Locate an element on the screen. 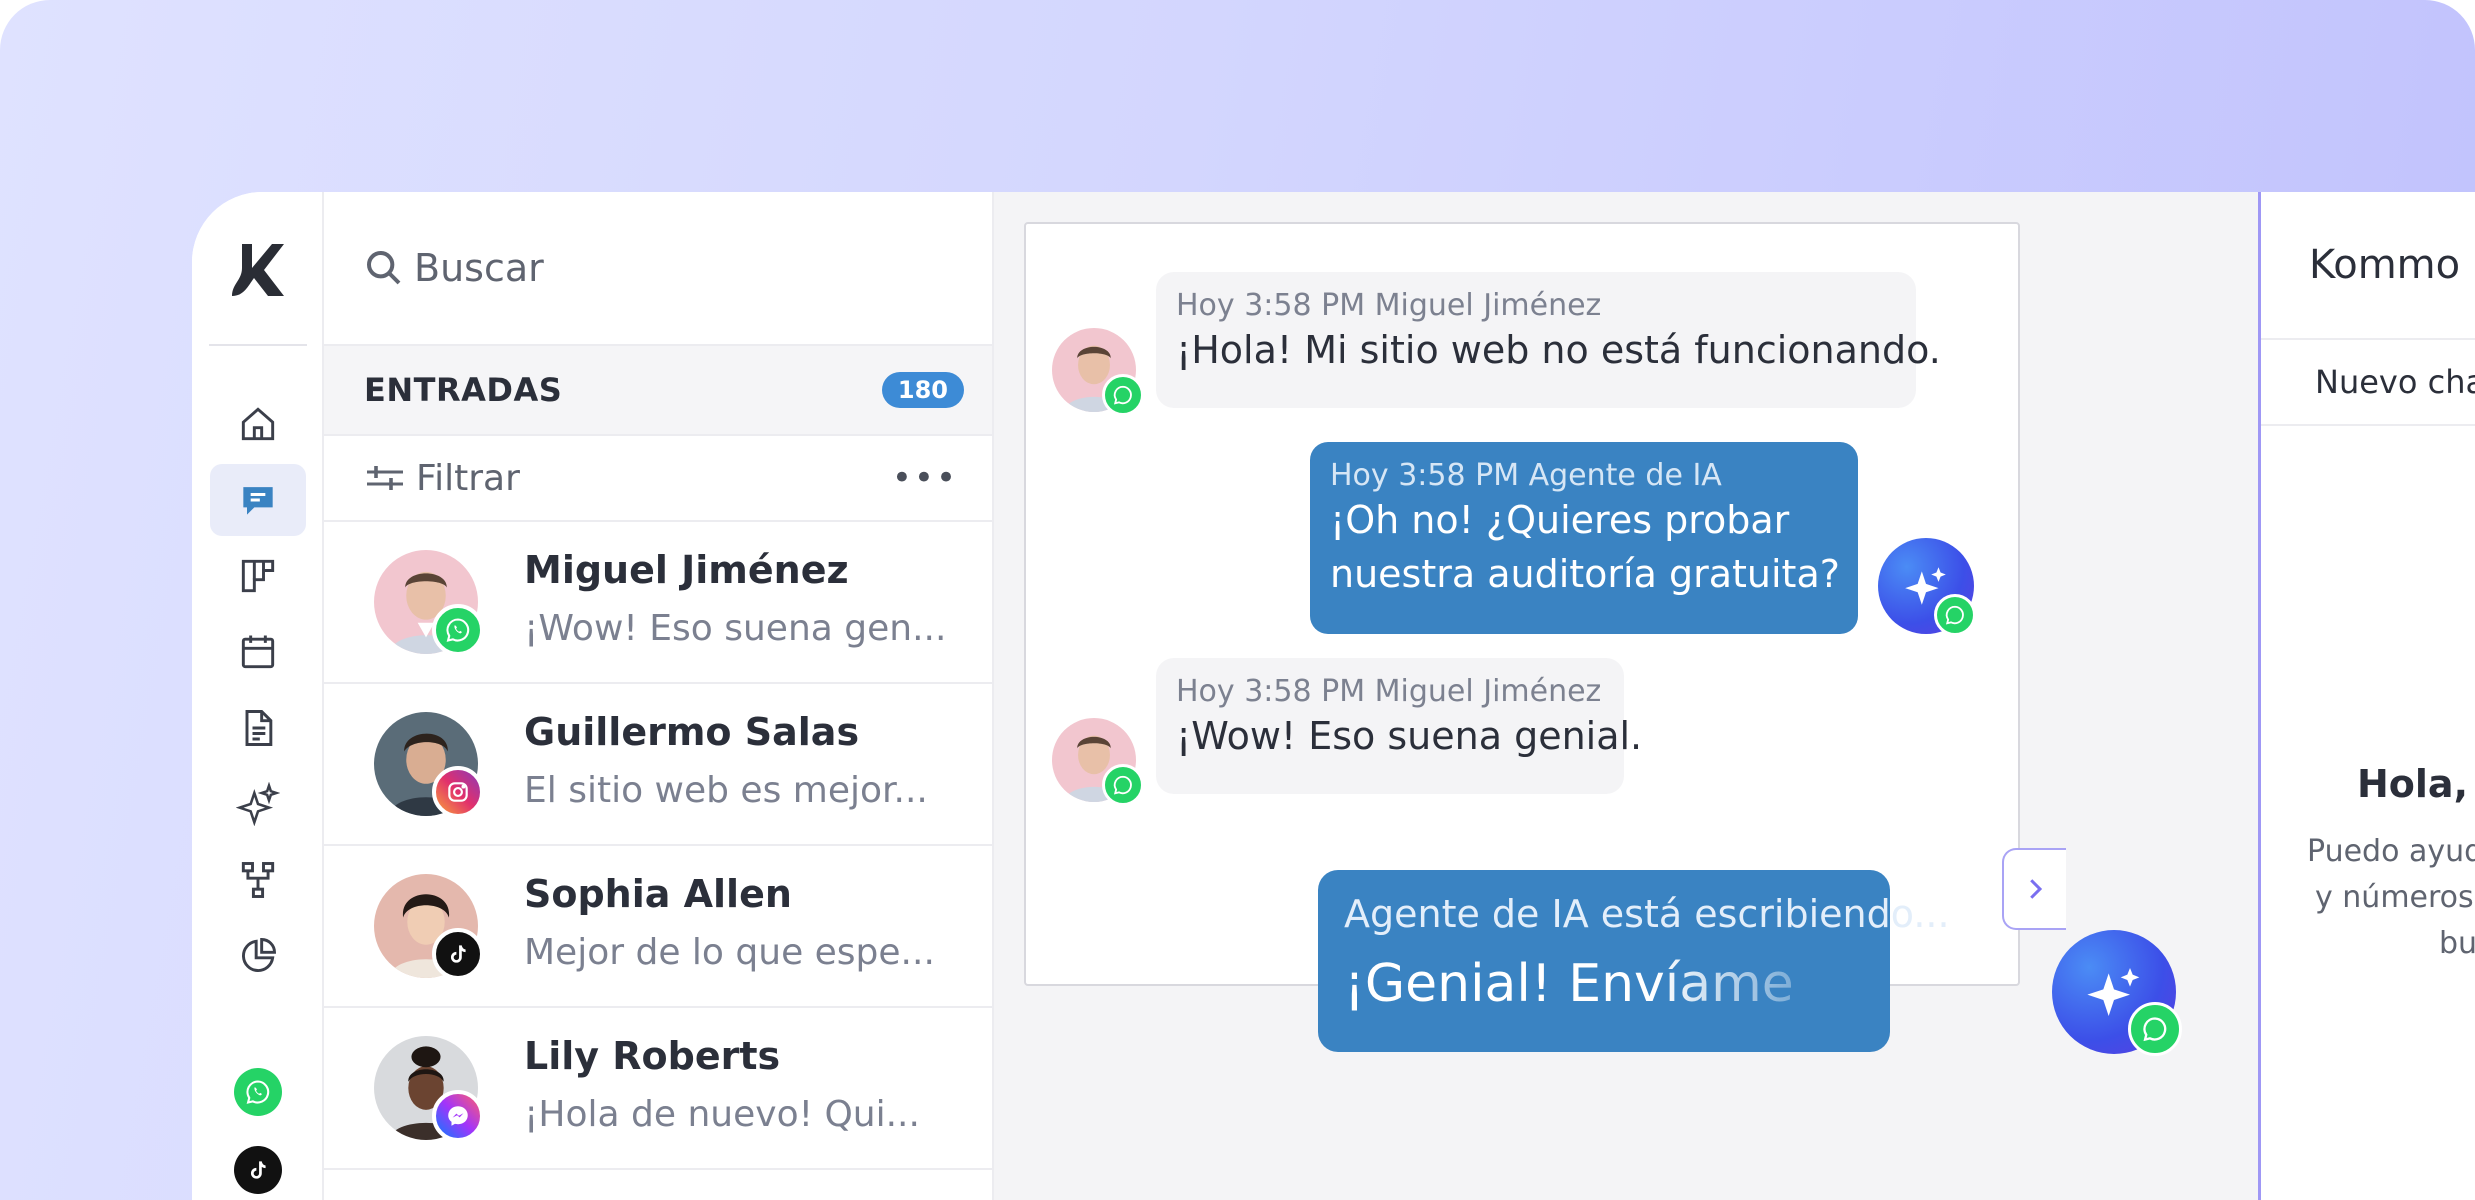  pipeline-icon is located at coordinates (258, 576).